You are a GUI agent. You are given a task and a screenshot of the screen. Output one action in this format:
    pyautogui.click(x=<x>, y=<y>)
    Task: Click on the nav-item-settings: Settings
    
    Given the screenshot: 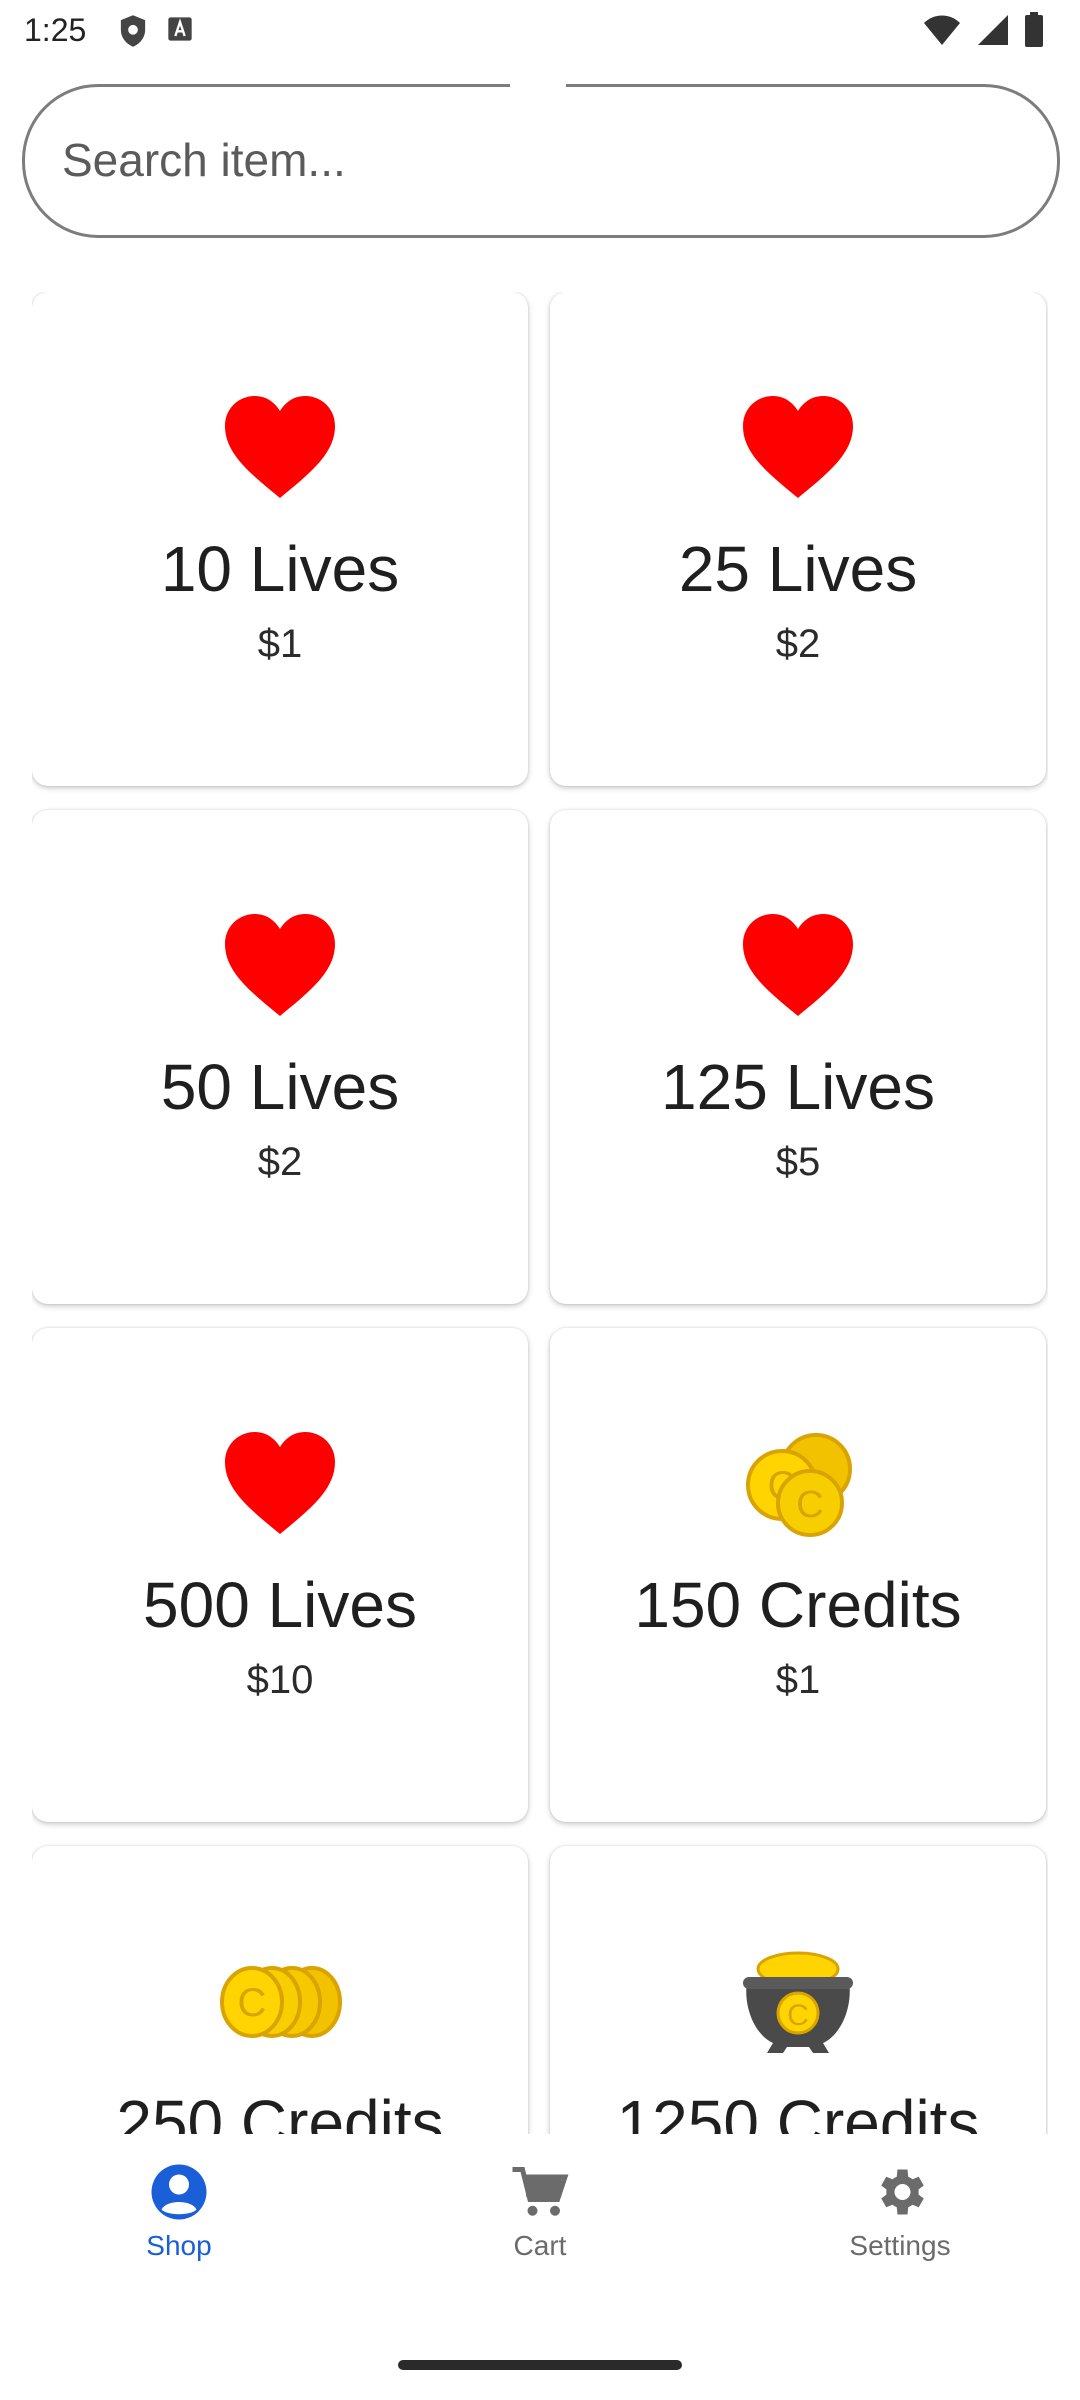 What is the action you would take?
    pyautogui.click(x=900, y=2222)
    